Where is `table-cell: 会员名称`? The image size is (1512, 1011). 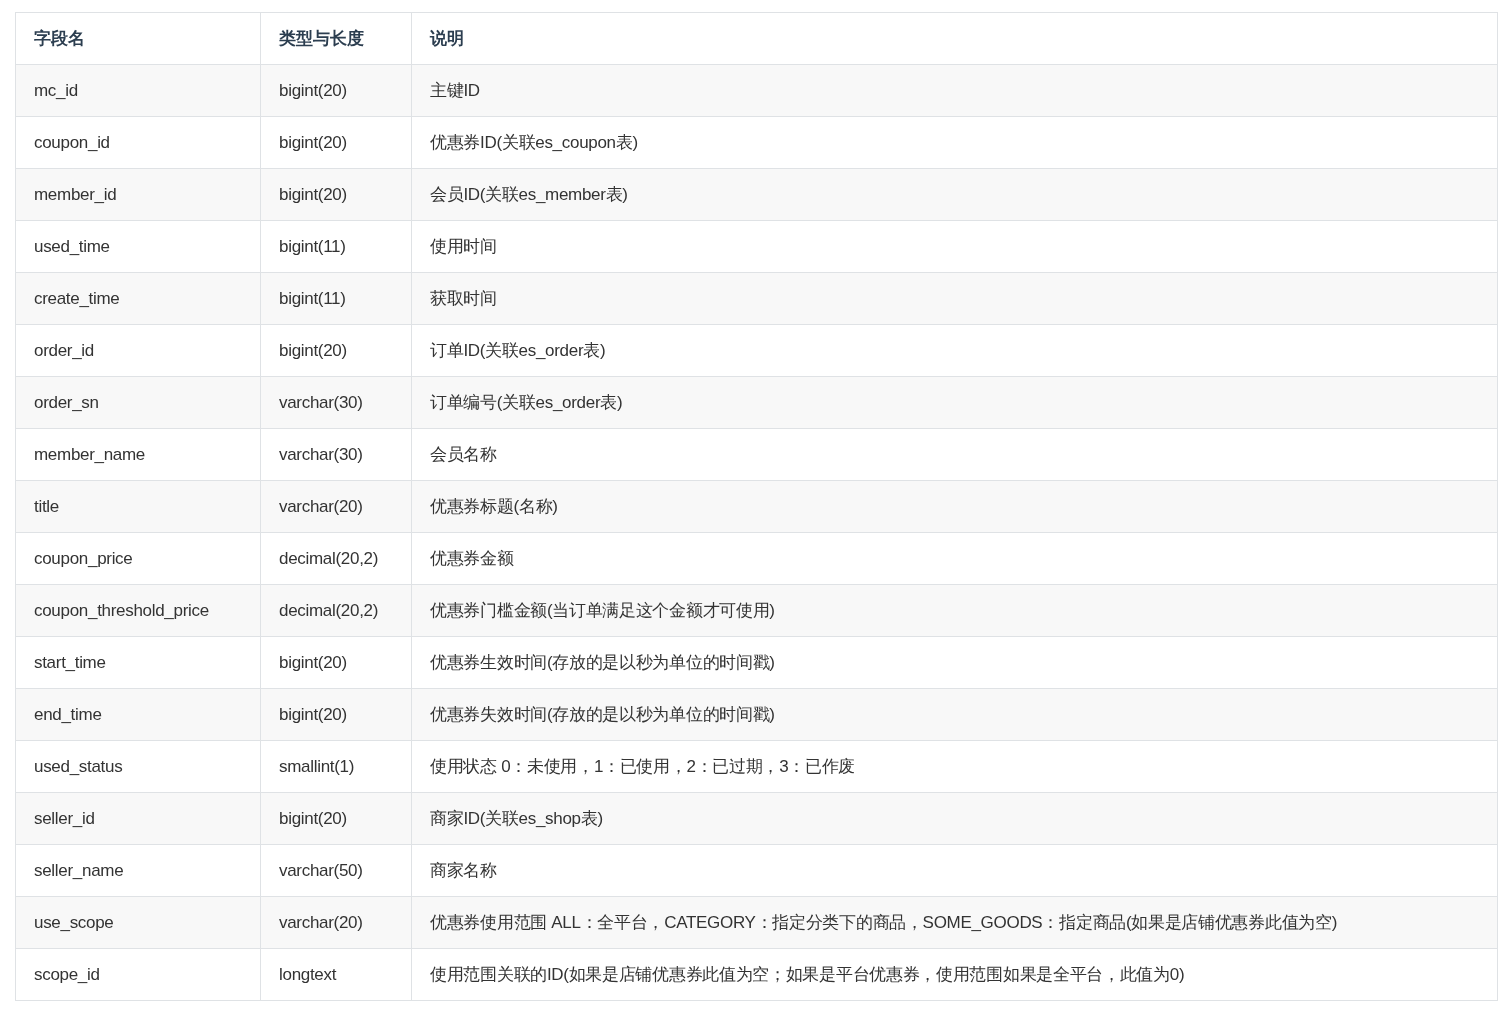
table-cell: 会员名称 is located at coordinates (954, 454).